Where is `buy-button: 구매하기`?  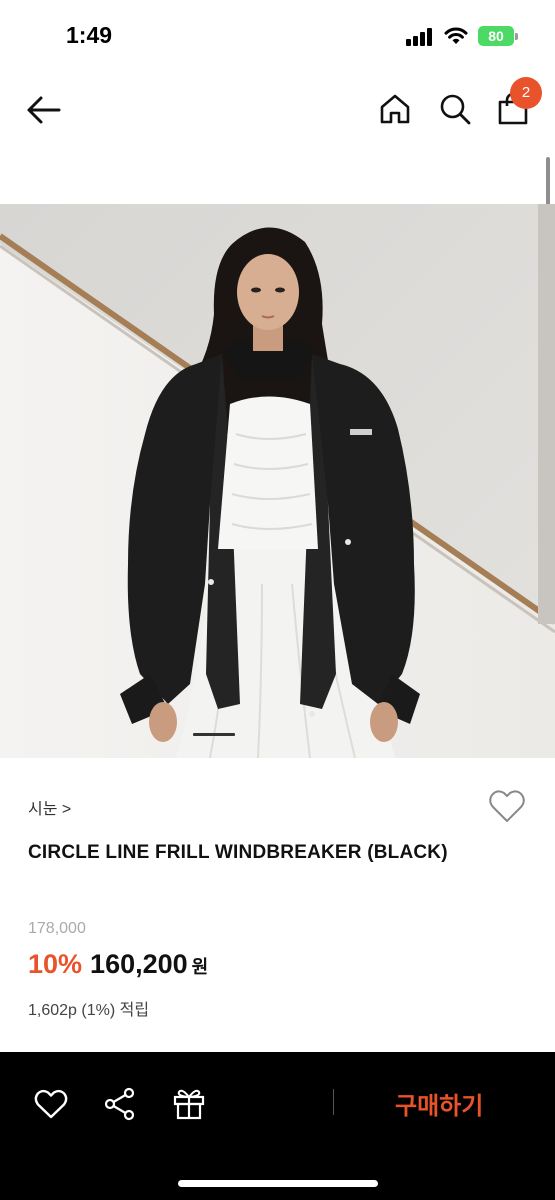 buy-button: 구매하기 is located at coordinates (439, 1103).